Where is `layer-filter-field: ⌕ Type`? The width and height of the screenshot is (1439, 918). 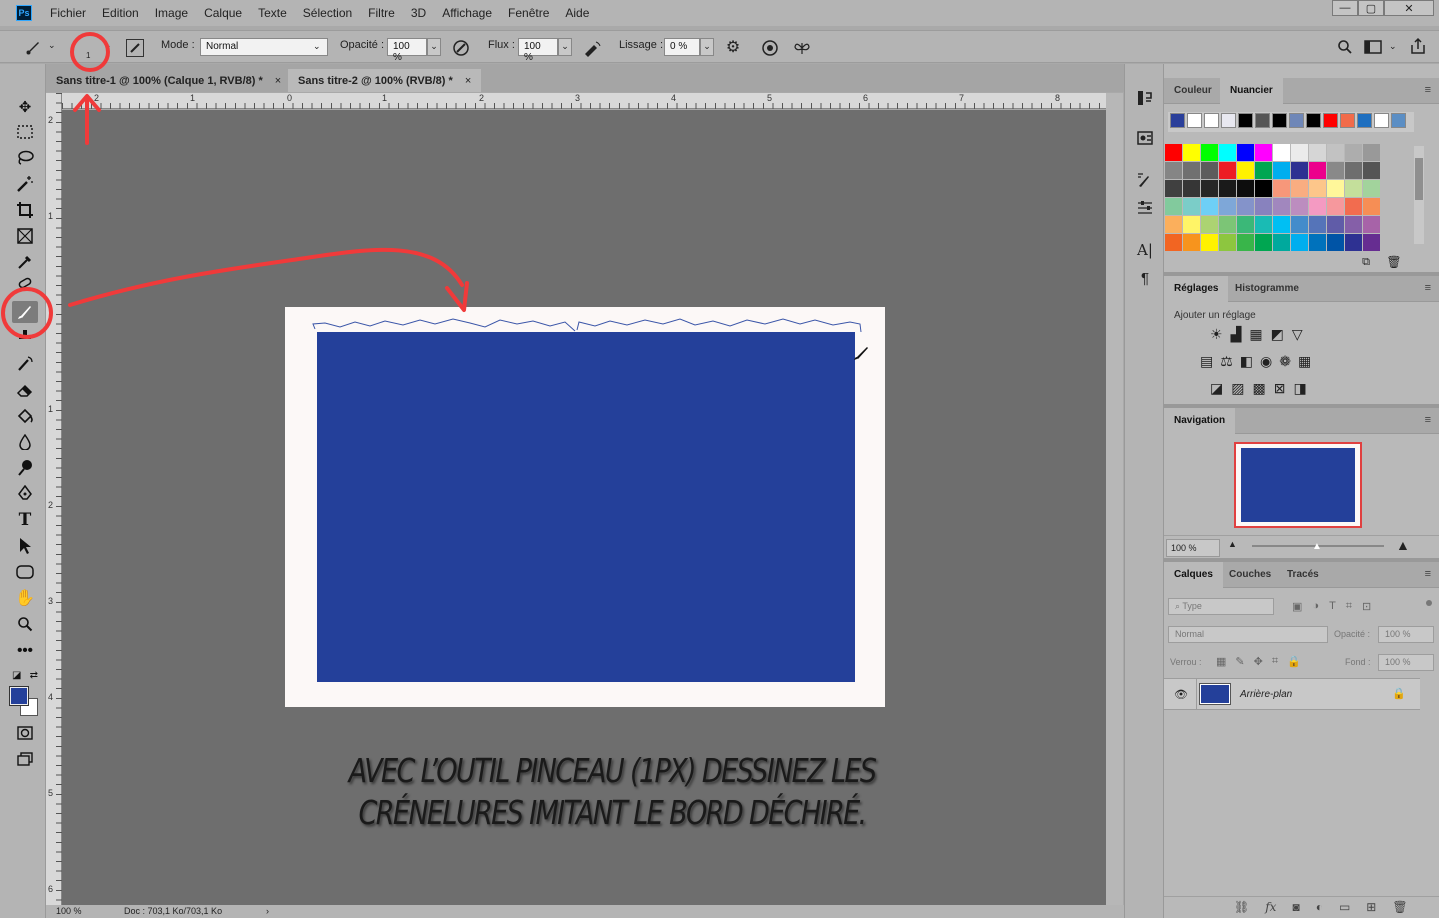
layer-filter-field: ⌕ Type is located at coordinates (1221, 606).